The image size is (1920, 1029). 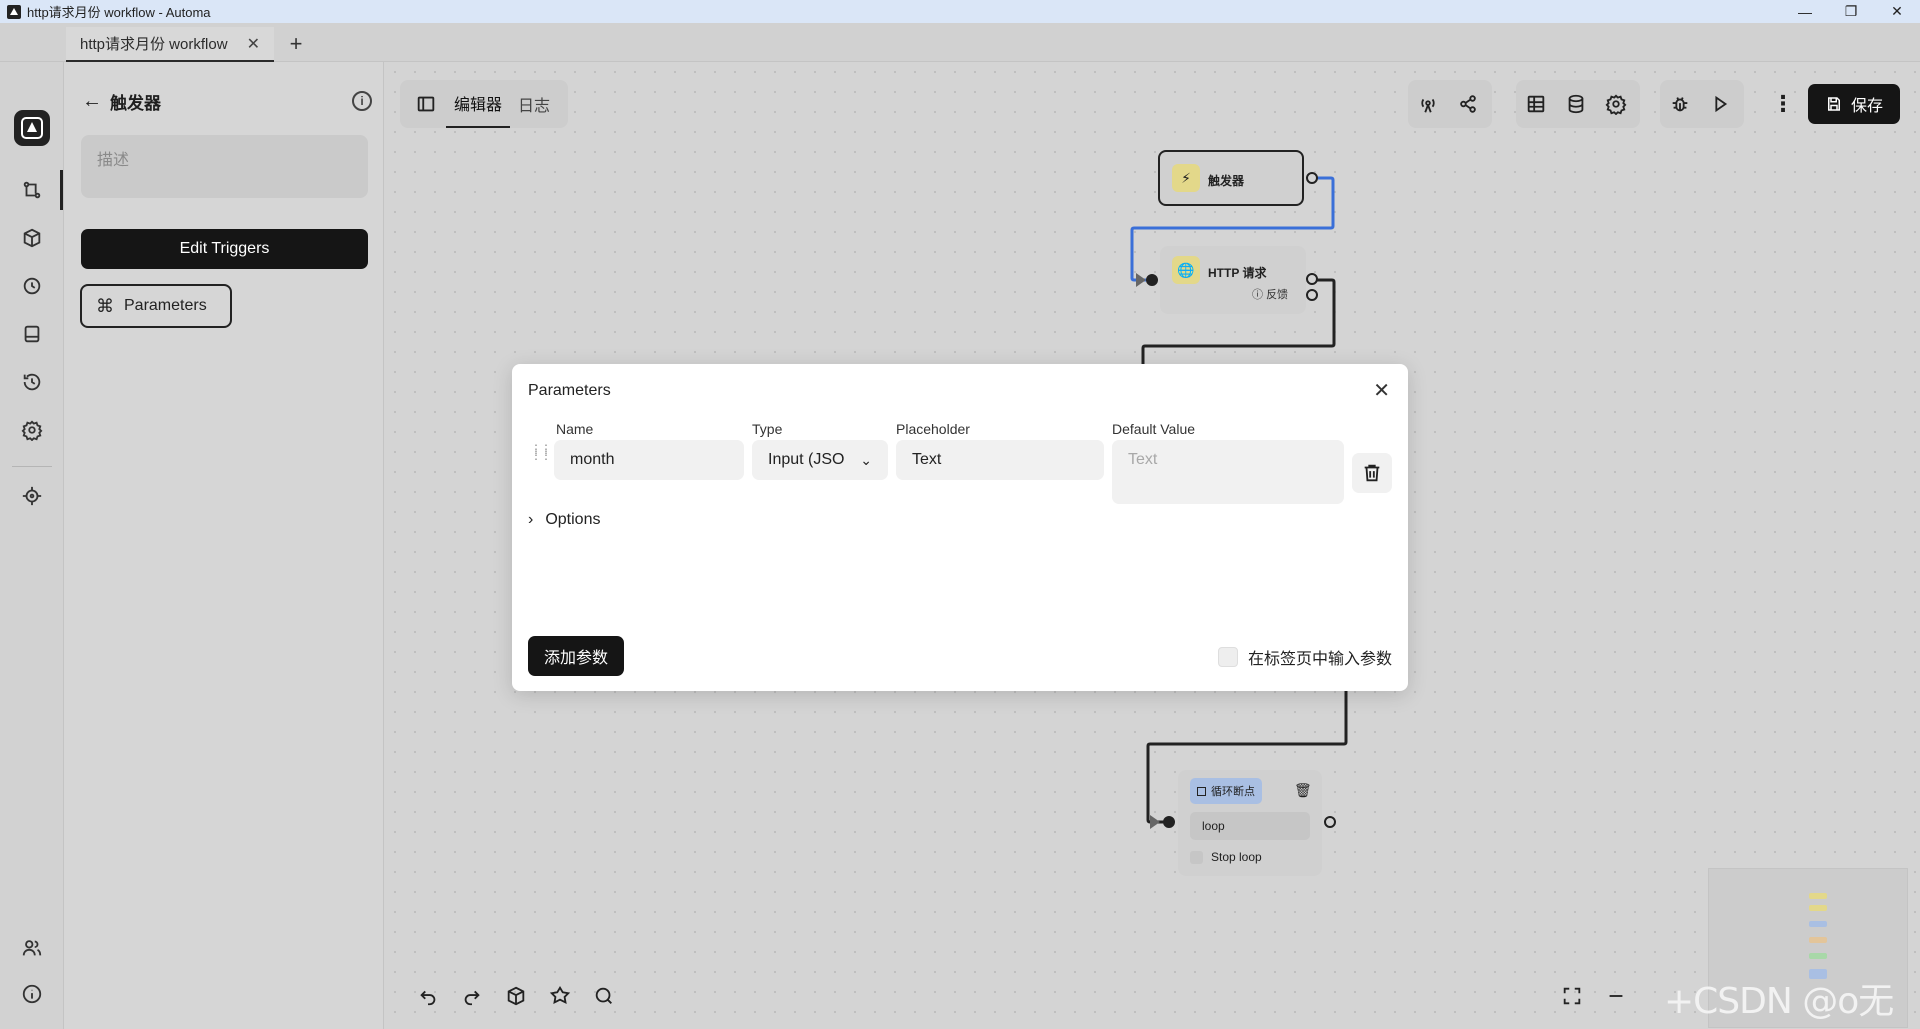 I want to click on tab-close-icon: ✕, so click(x=253, y=44).